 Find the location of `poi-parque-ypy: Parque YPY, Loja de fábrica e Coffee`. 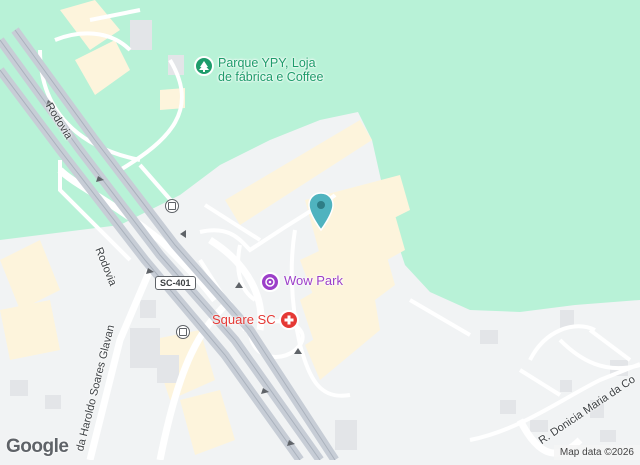

poi-parque-ypy: Parque YPY, Loja de fábrica e Coffee is located at coordinates (258, 70).